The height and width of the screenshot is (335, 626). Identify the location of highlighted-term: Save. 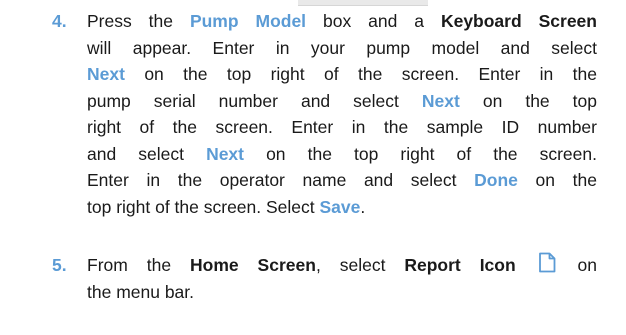
(340, 206).